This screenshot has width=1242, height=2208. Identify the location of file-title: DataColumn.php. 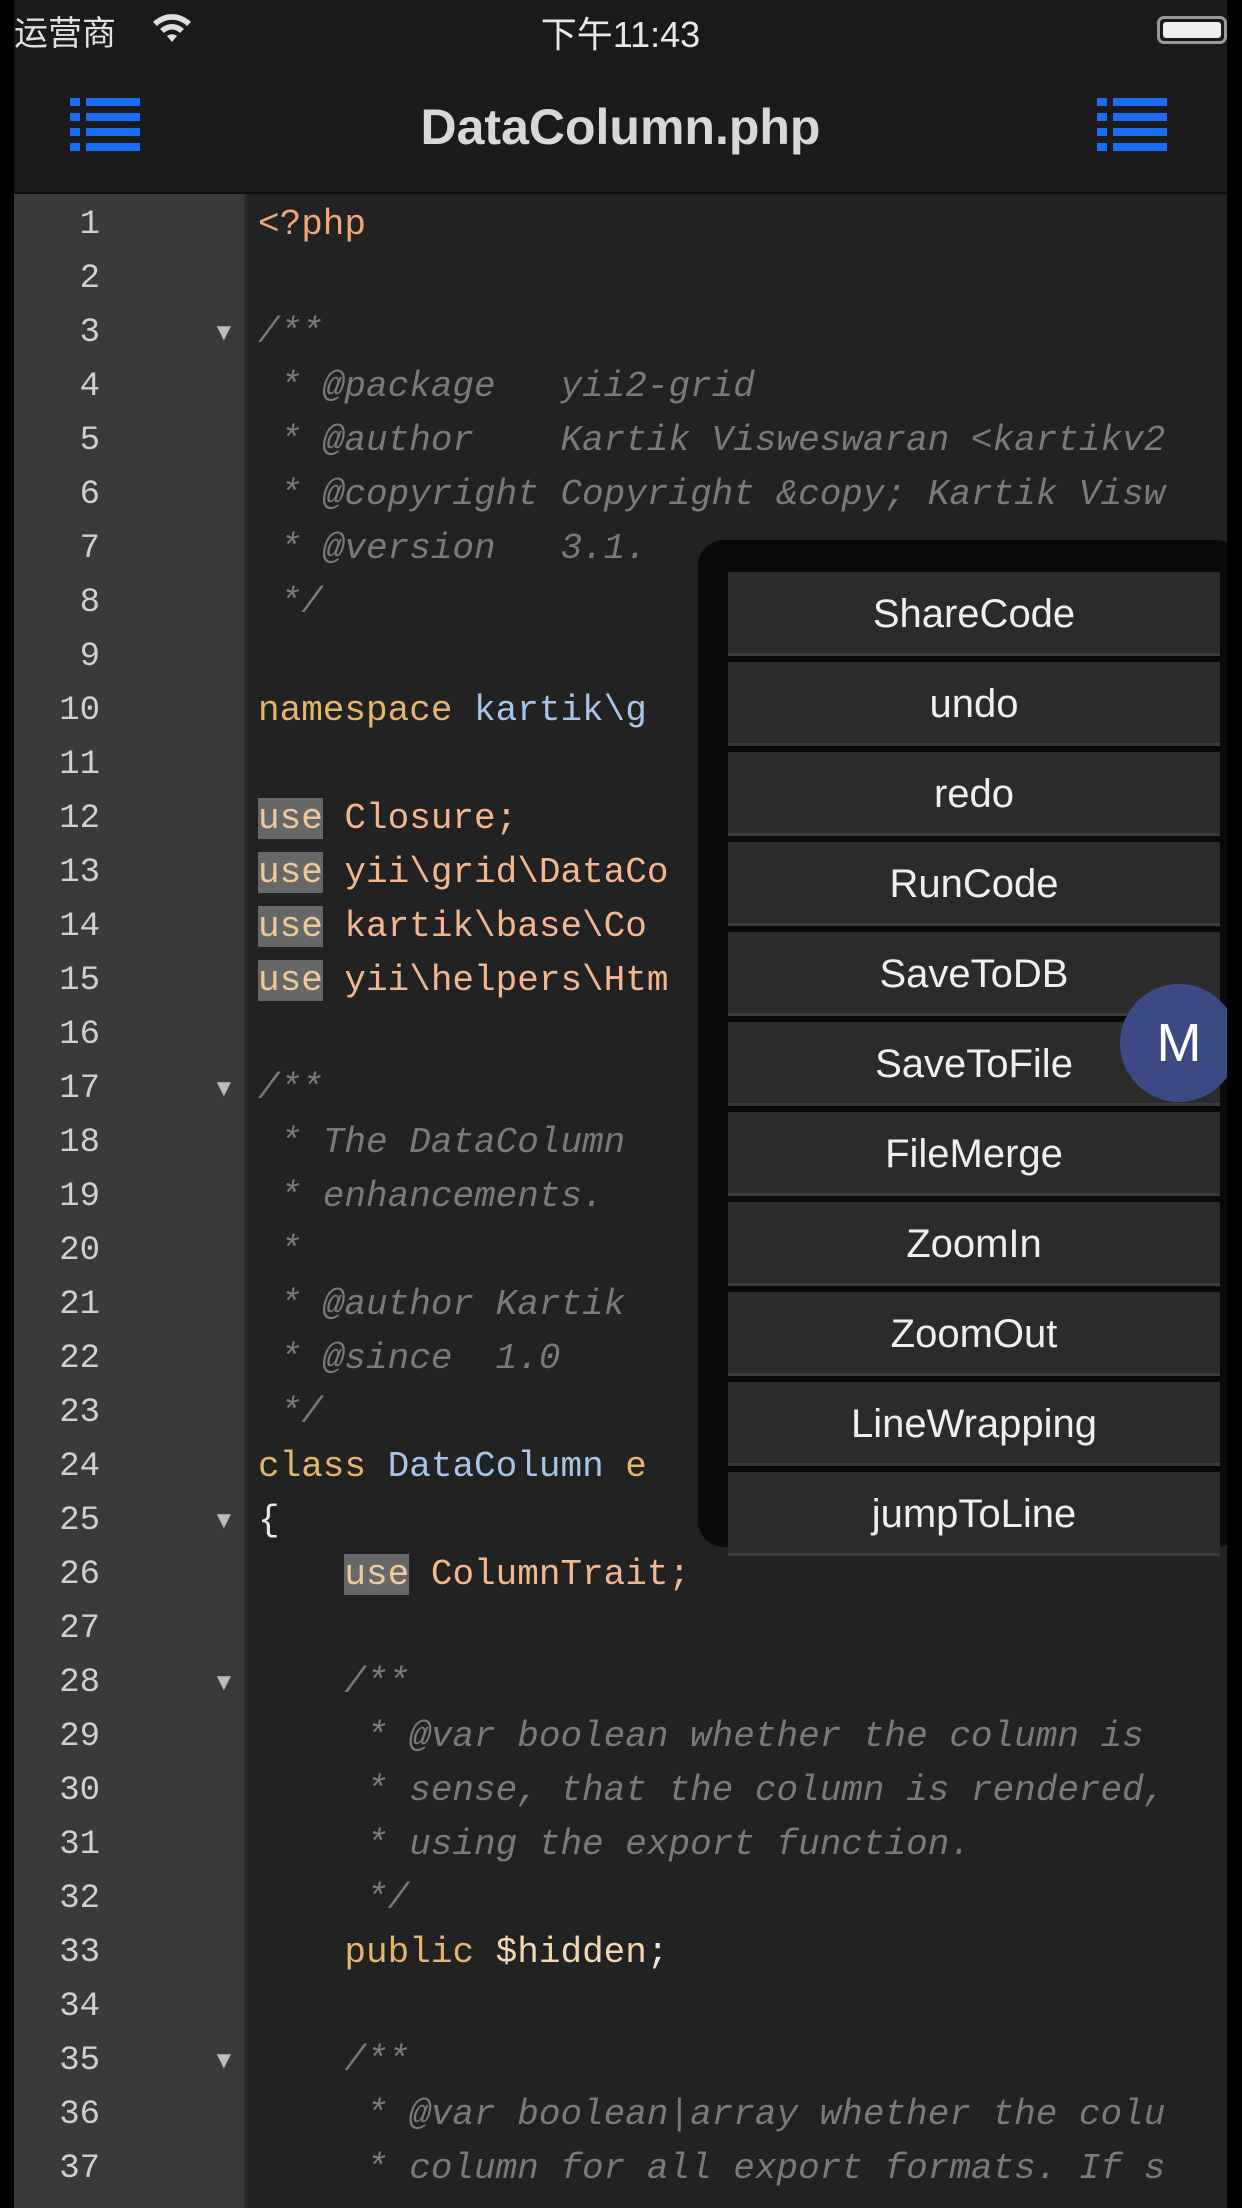
(620, 127).